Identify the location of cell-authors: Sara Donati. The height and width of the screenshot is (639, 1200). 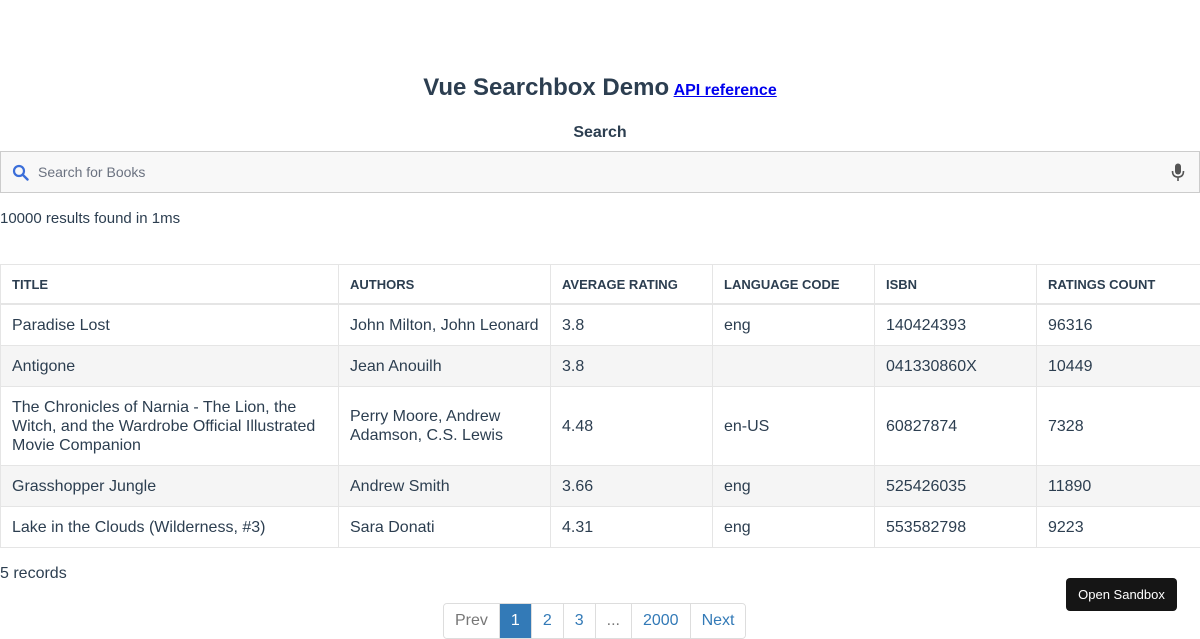
(445, 527).